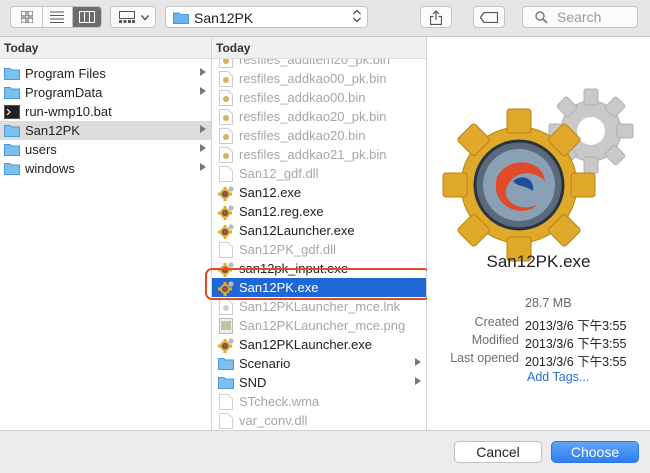 This screenshot has height=473, width=650. I want to click on list-item-label: resfiles_addkao20.bin, so click(302, 135).